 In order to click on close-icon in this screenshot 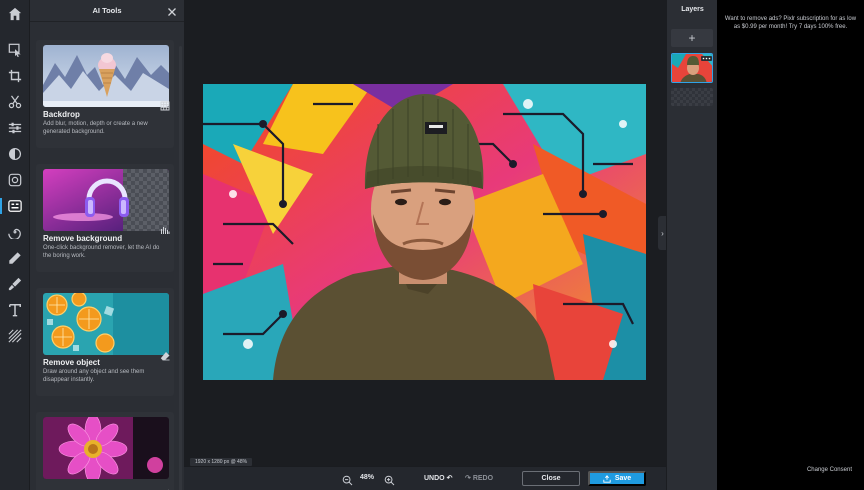, I will do `click(172, 11)`.